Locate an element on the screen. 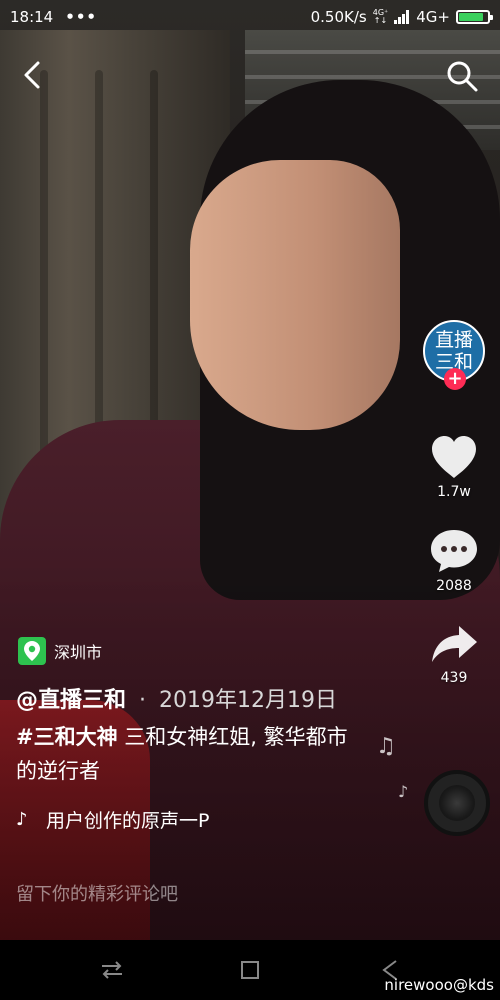 The height and width of the screenshot is (1000, 500). battery-icon is located at coordinates (474, 17).